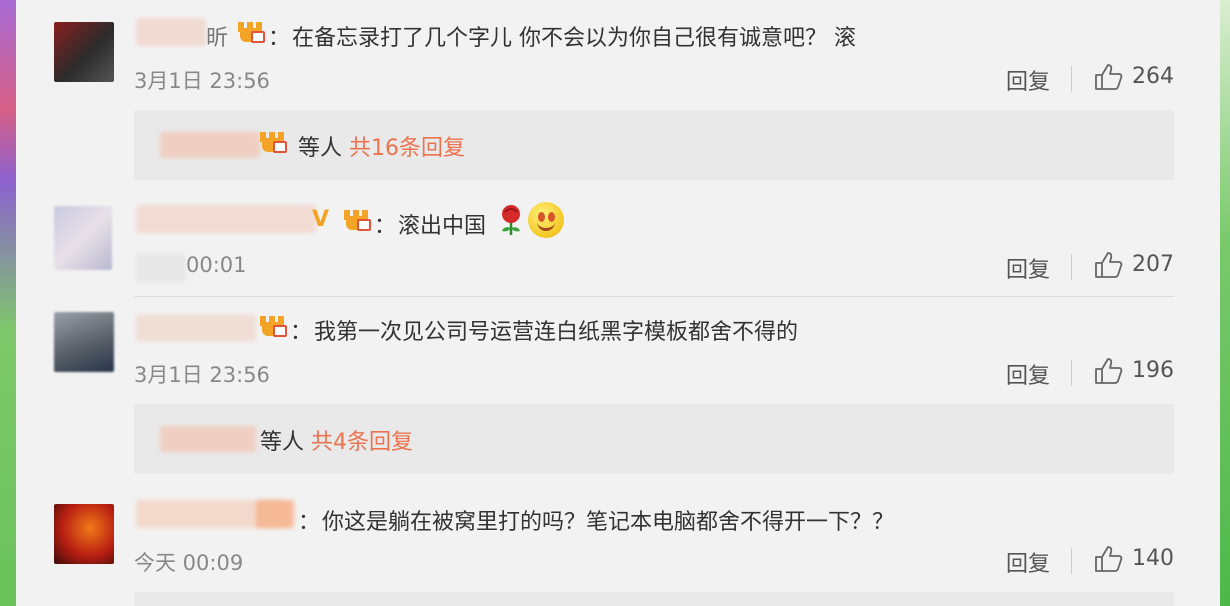 The height and width of the screenshot is (606, 1230). Describe the element at coordinates (161, 268) in the screenshot. I see `time-prefix-blurred` at that location.